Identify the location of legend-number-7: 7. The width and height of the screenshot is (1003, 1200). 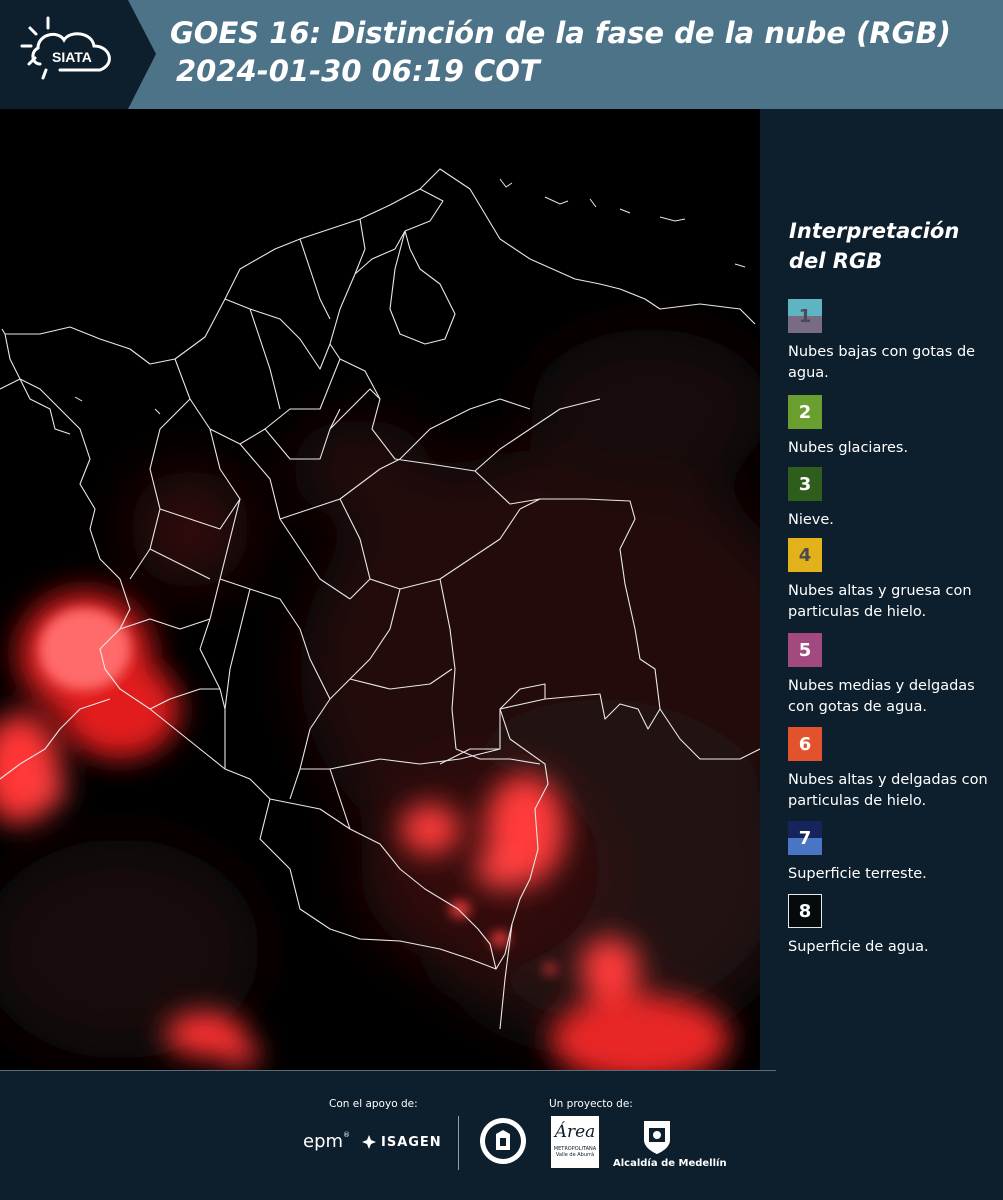
(805, 838).